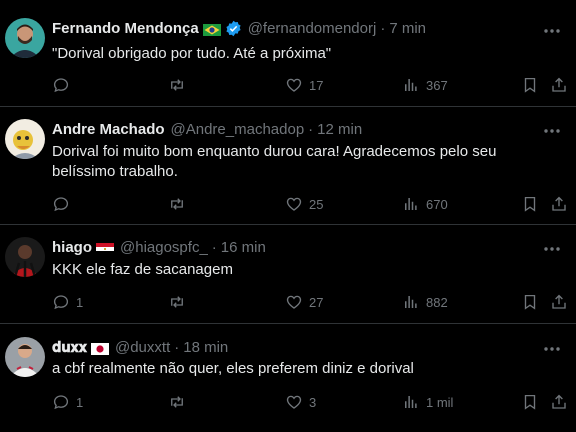 The height and width of the screenshot is (432, 576). What do you see at coordinates (437, 302) in the screenshot?
I see `view-count: 882` at bounding box center [437, 302].